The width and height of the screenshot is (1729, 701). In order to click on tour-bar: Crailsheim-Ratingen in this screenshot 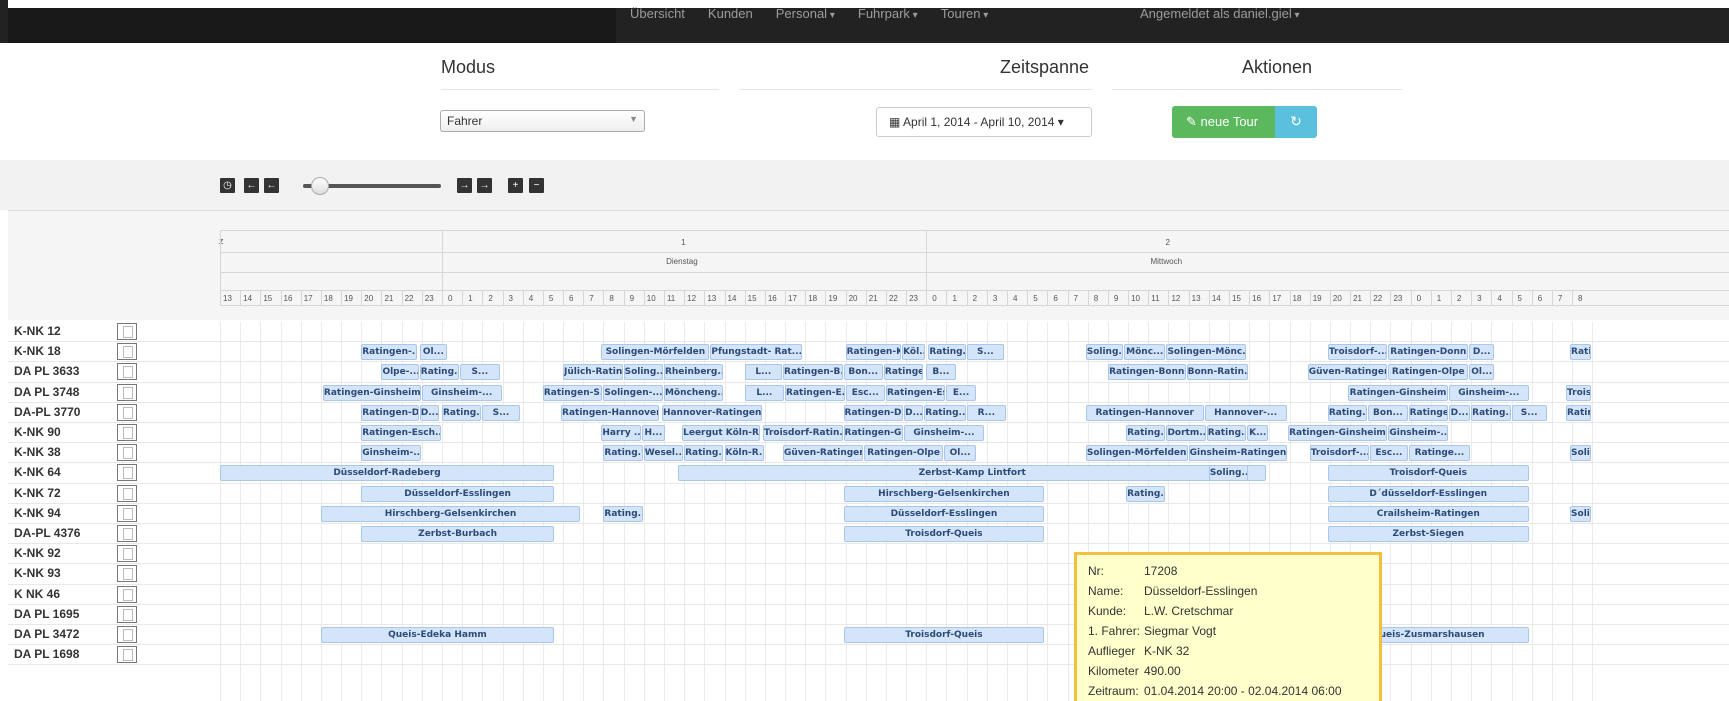, I will do `click(1428, 513)`.